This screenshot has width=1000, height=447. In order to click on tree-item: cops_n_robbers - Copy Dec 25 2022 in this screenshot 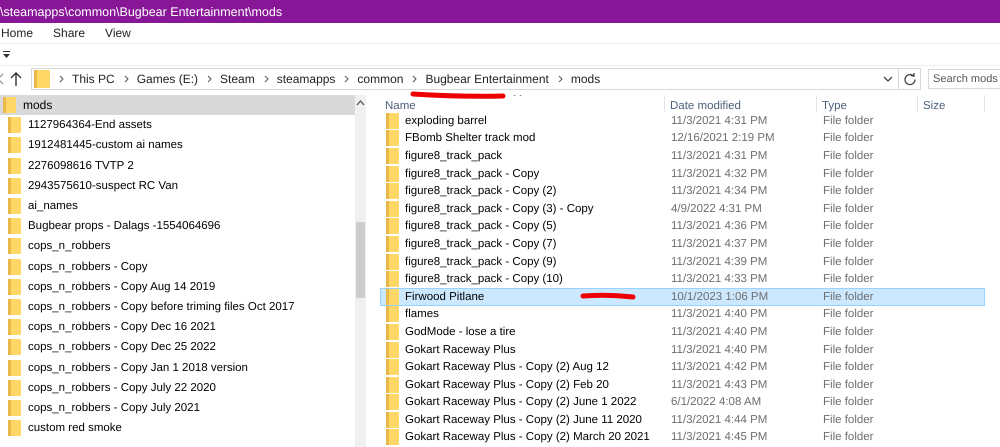, I will do `click(177, 347)`.